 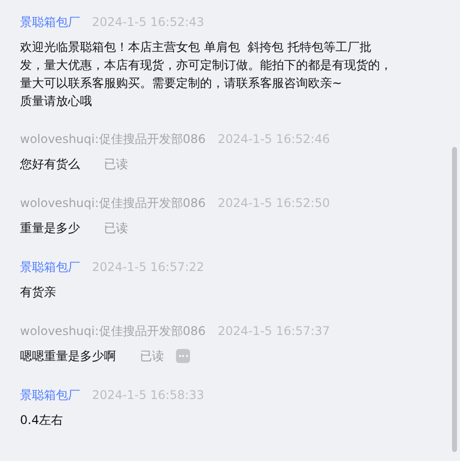 What do you see at coordinates (68, 356) in the screenshot?
I see `message-text: 嗯嗯重量是多少啊` at bounding box center [68, 356].